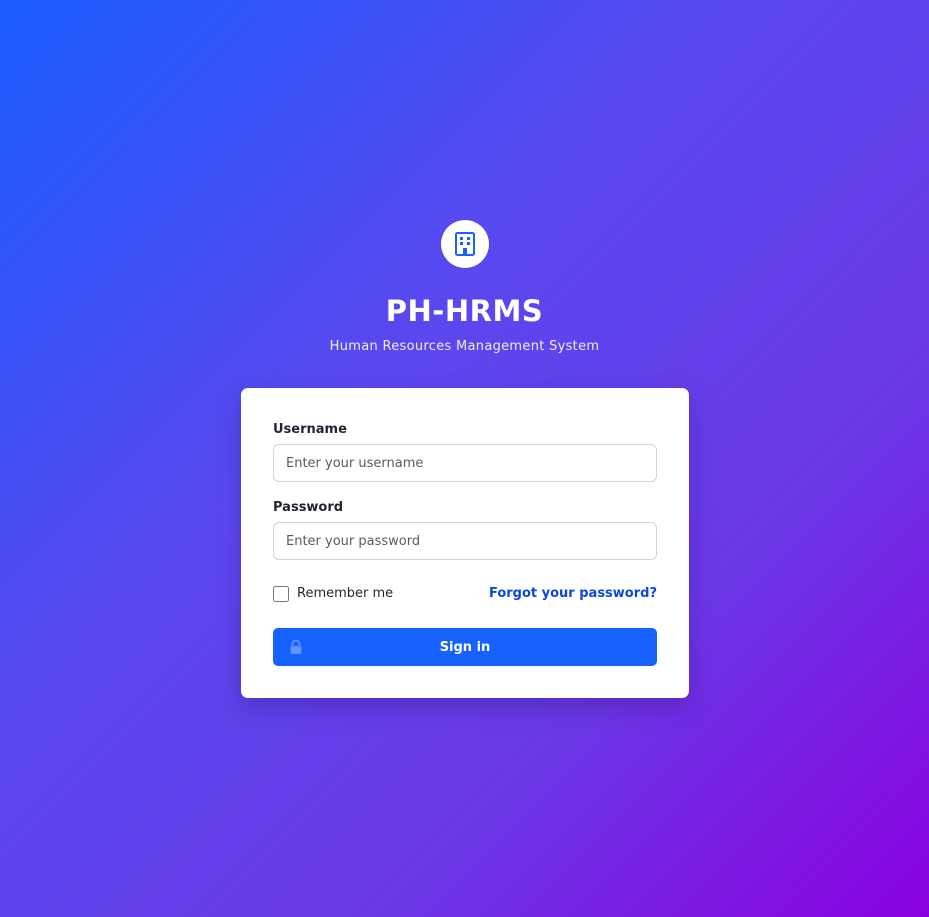 This screenshot has height=917, width=929. I want to click on username-input, so click(465, 463).